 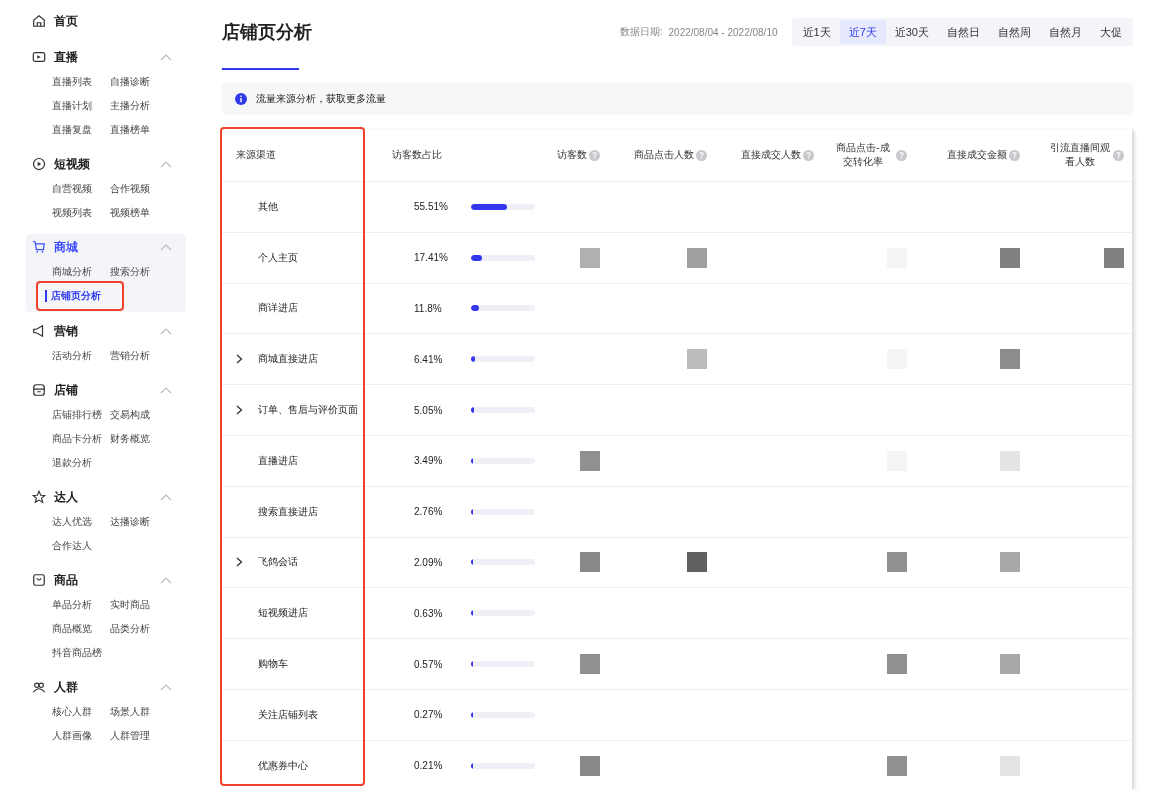 I want to click on menu-item: 自播诊断, so click(x=130, y=82).